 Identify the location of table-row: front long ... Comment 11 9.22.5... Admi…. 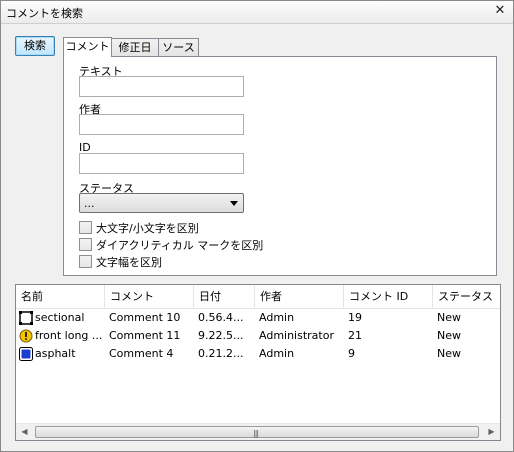
(258, 336).